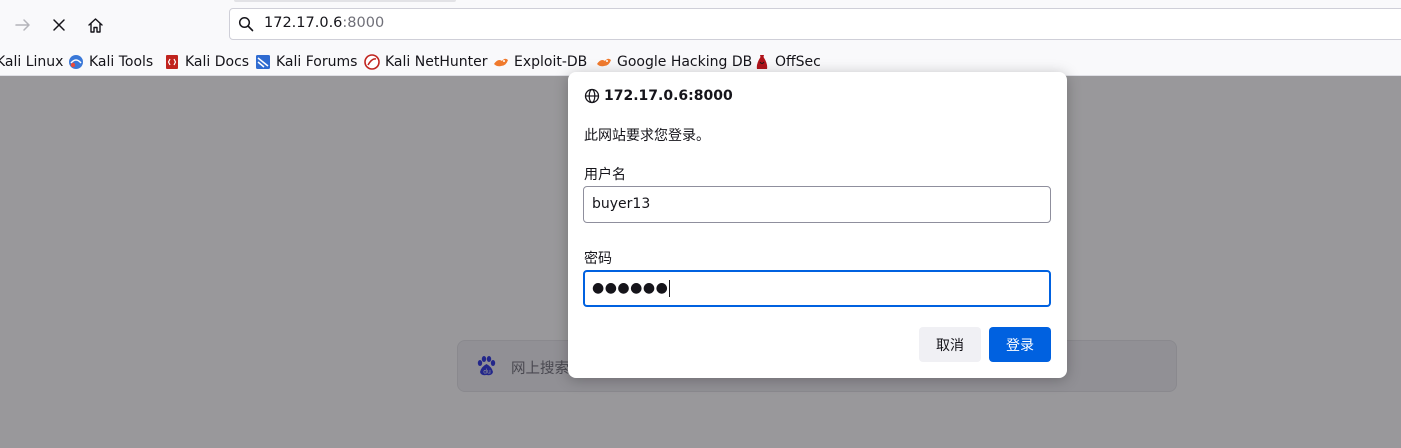  Describe the element at coordinates (121, 62) in the screenshot. I see `bookmark-label: Kali Tools` at that location.